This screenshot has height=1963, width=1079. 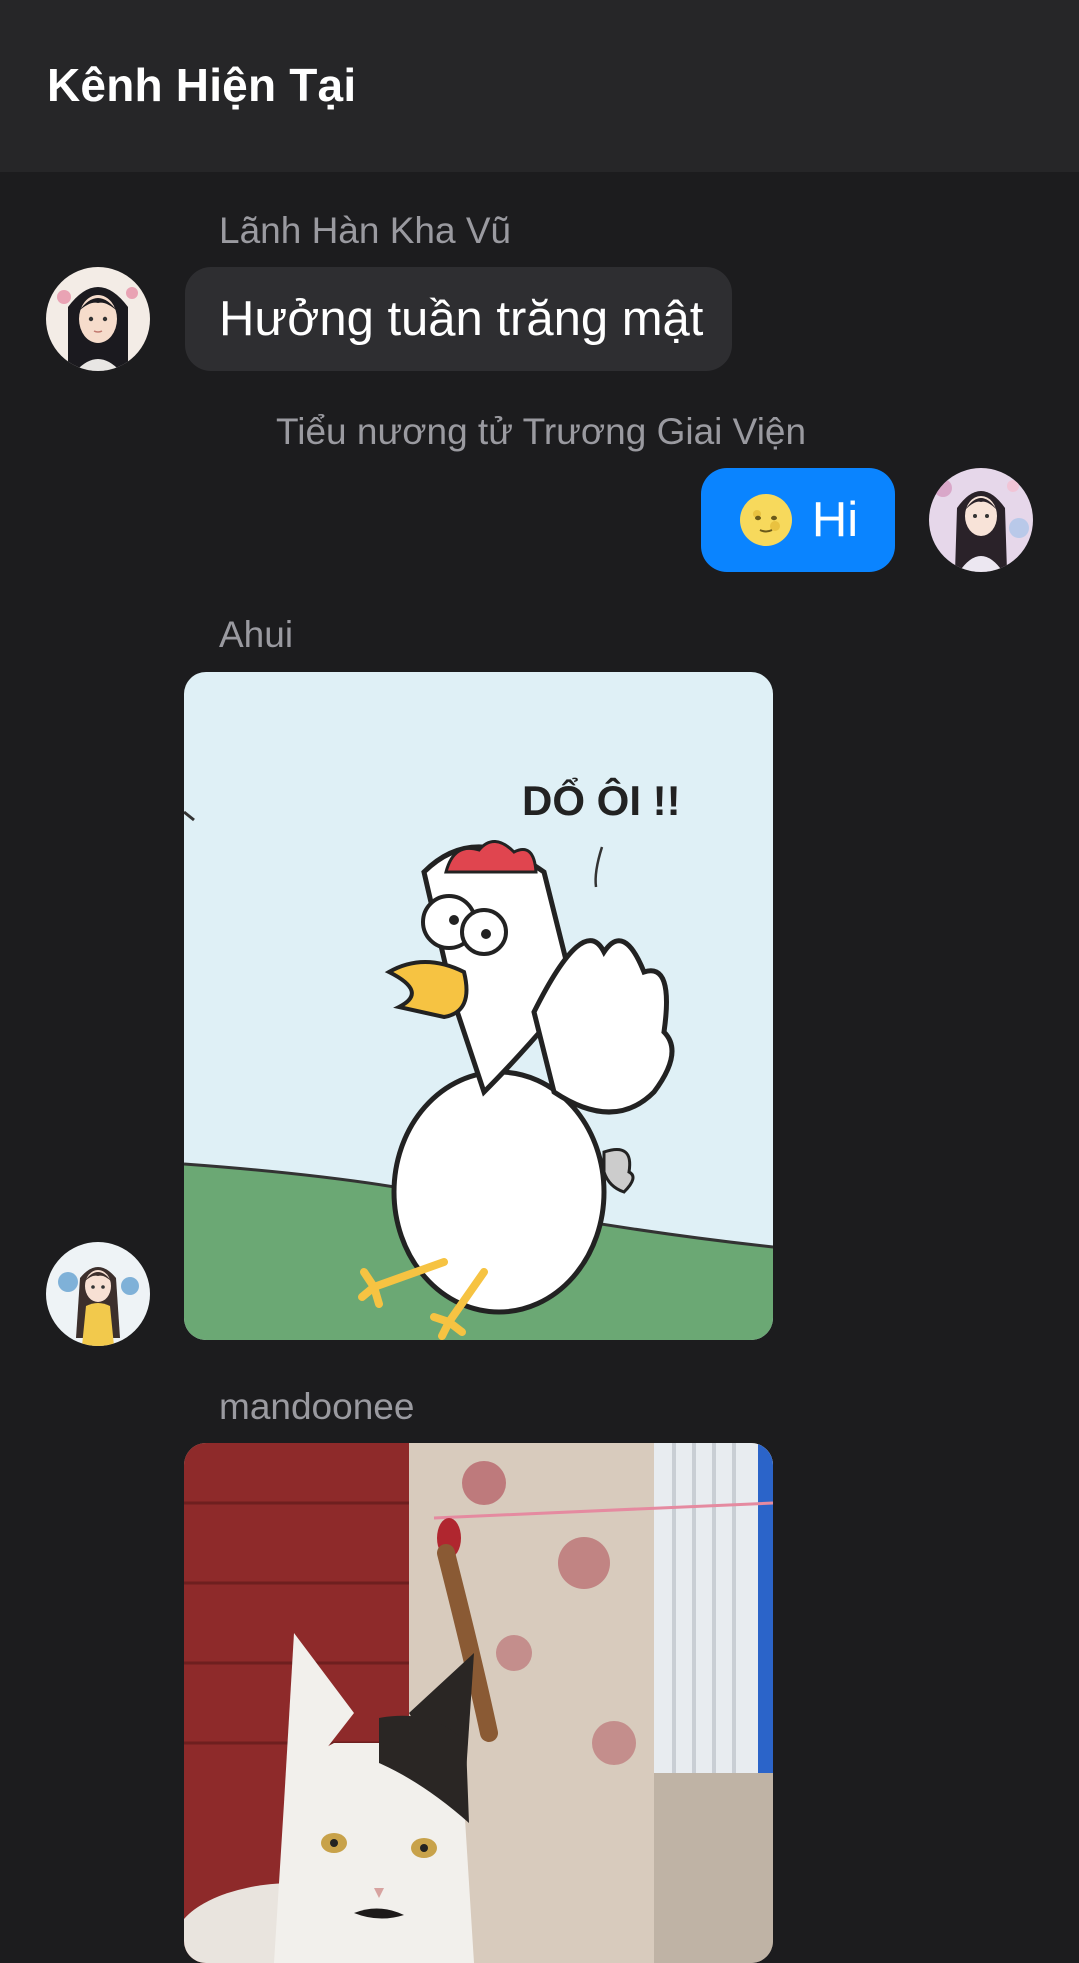 I want to click on message-bubble-incoming: Hưởng tuần trăng mật, so click(x=458, y=319).